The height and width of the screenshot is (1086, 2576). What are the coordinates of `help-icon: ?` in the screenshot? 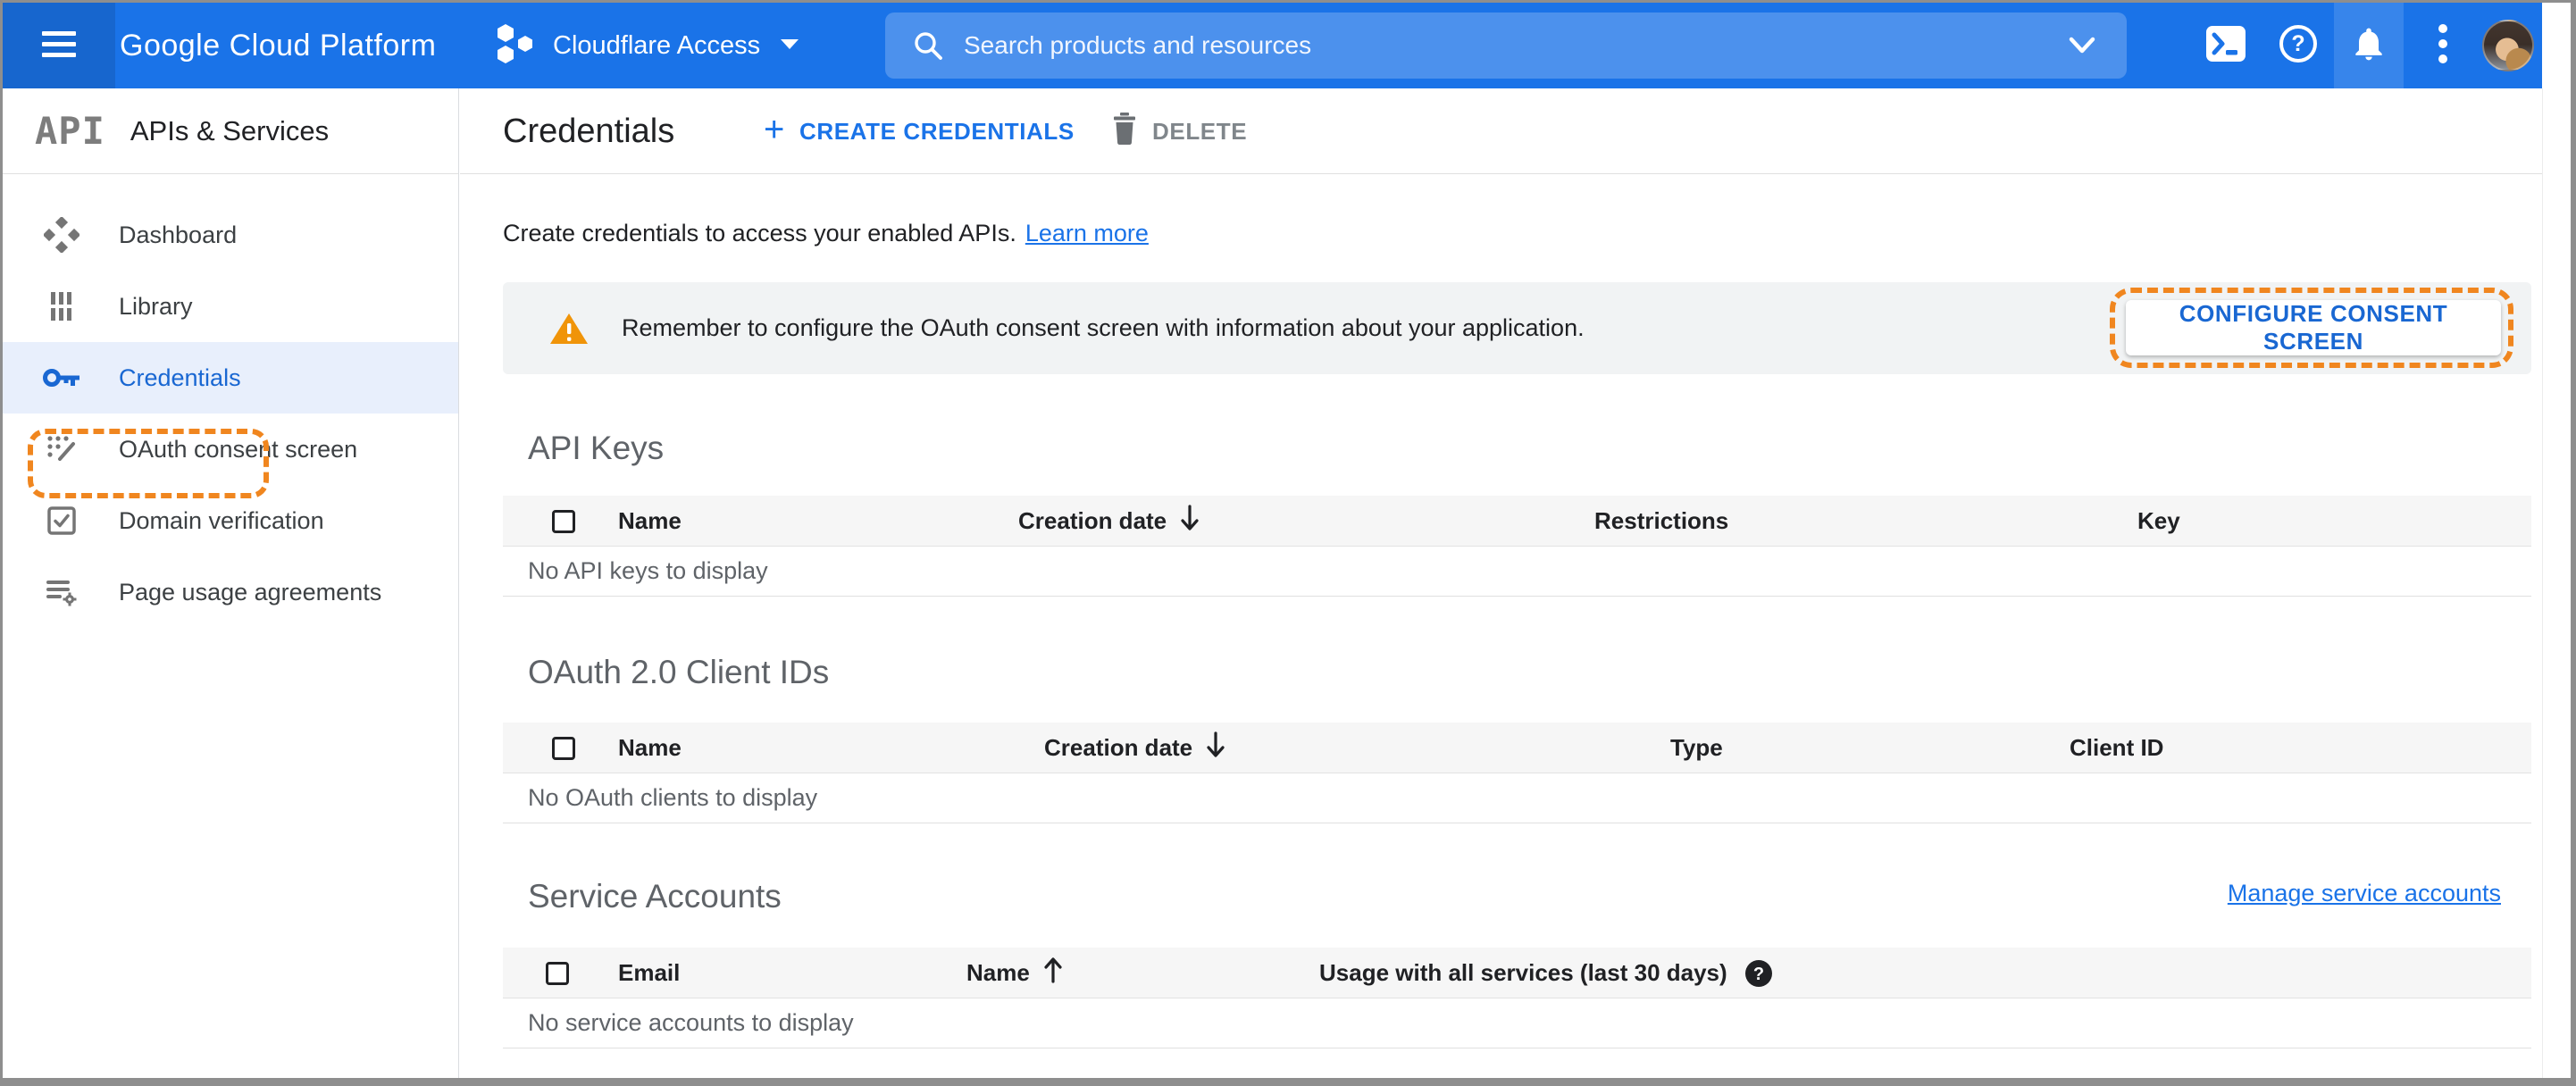 It's located at (2299, 46).